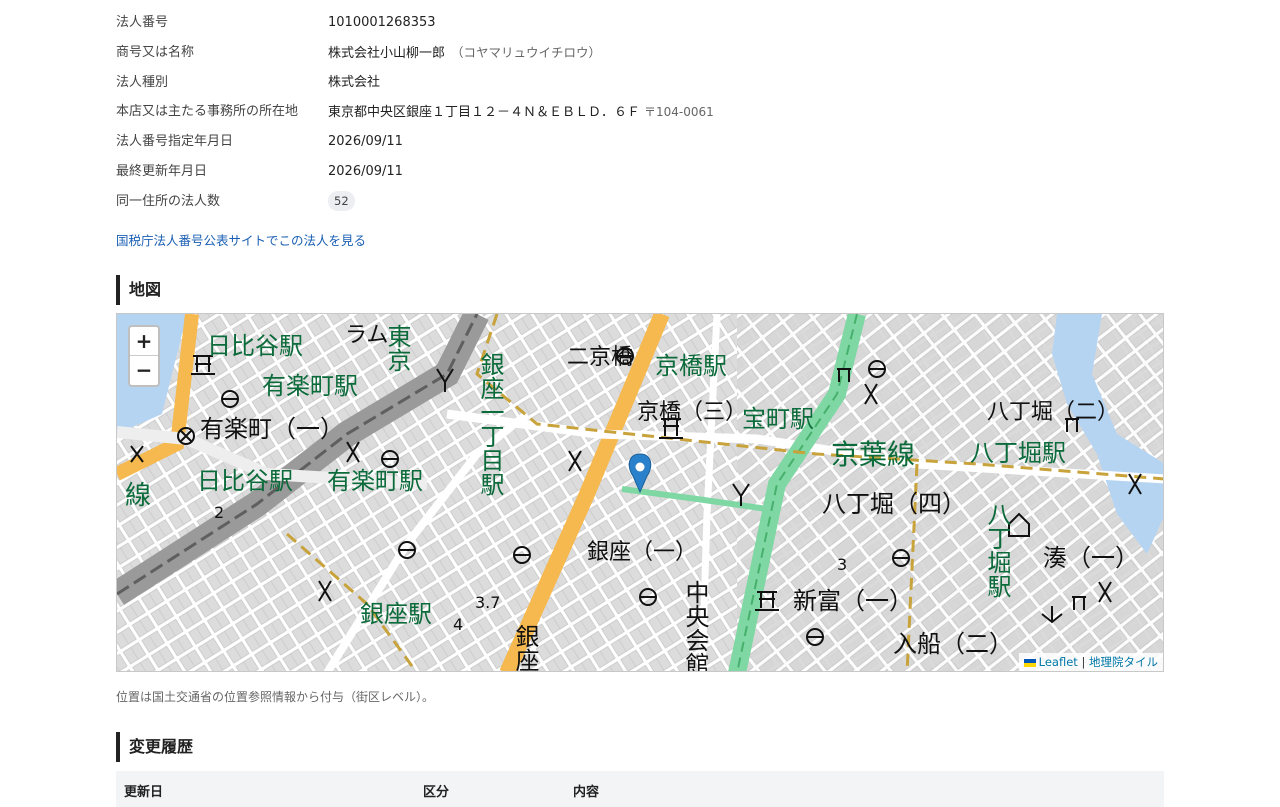  What do you see at coordinates (953, 644) in the screenshot?
I see `map-label: 入船（二）` at bounding box center [953, 644].